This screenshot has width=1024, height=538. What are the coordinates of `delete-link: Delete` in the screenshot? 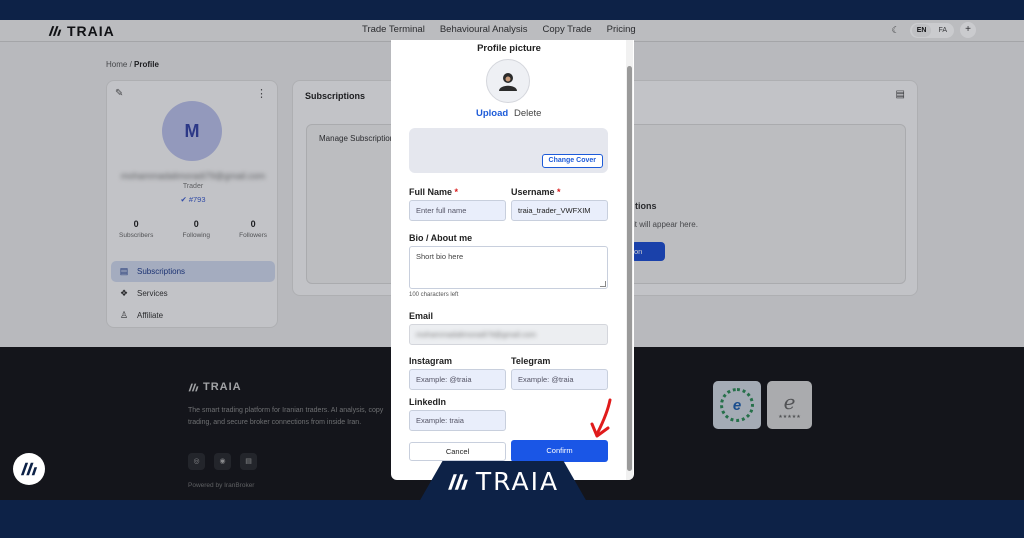 It's located at (527, 113).